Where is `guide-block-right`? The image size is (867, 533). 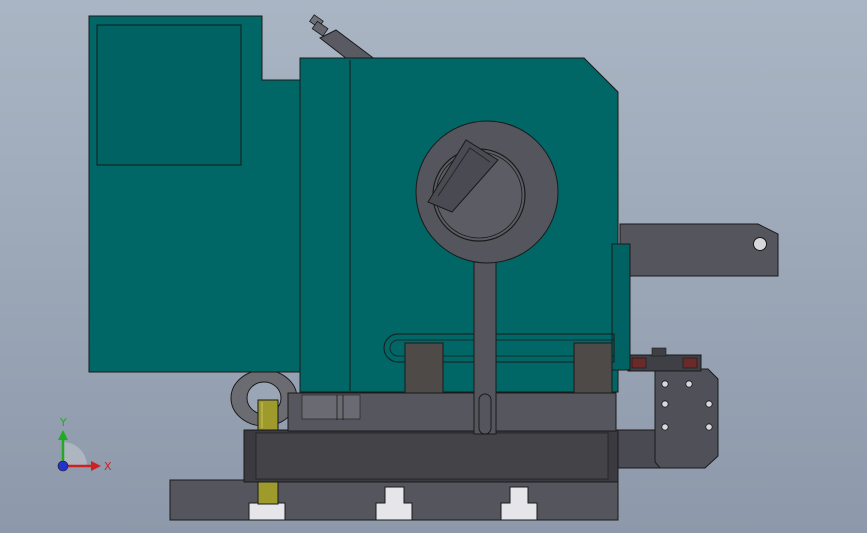
guide-block-right is located at coordinates (593, 368).